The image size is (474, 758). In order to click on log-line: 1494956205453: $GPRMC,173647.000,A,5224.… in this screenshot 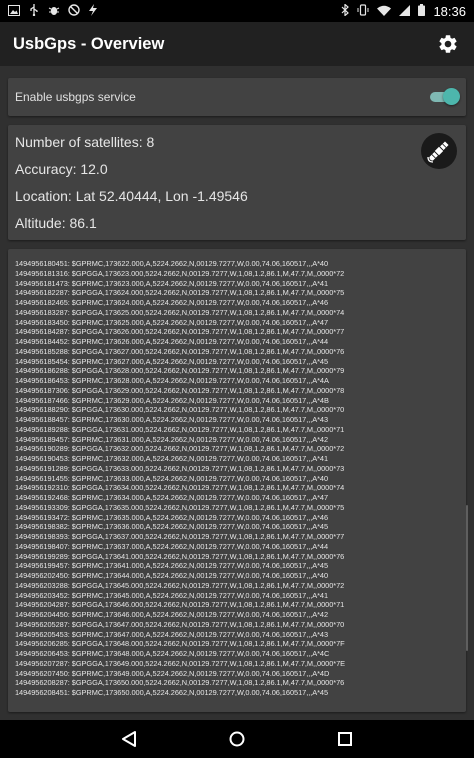, I will do `click(172, 634)`.